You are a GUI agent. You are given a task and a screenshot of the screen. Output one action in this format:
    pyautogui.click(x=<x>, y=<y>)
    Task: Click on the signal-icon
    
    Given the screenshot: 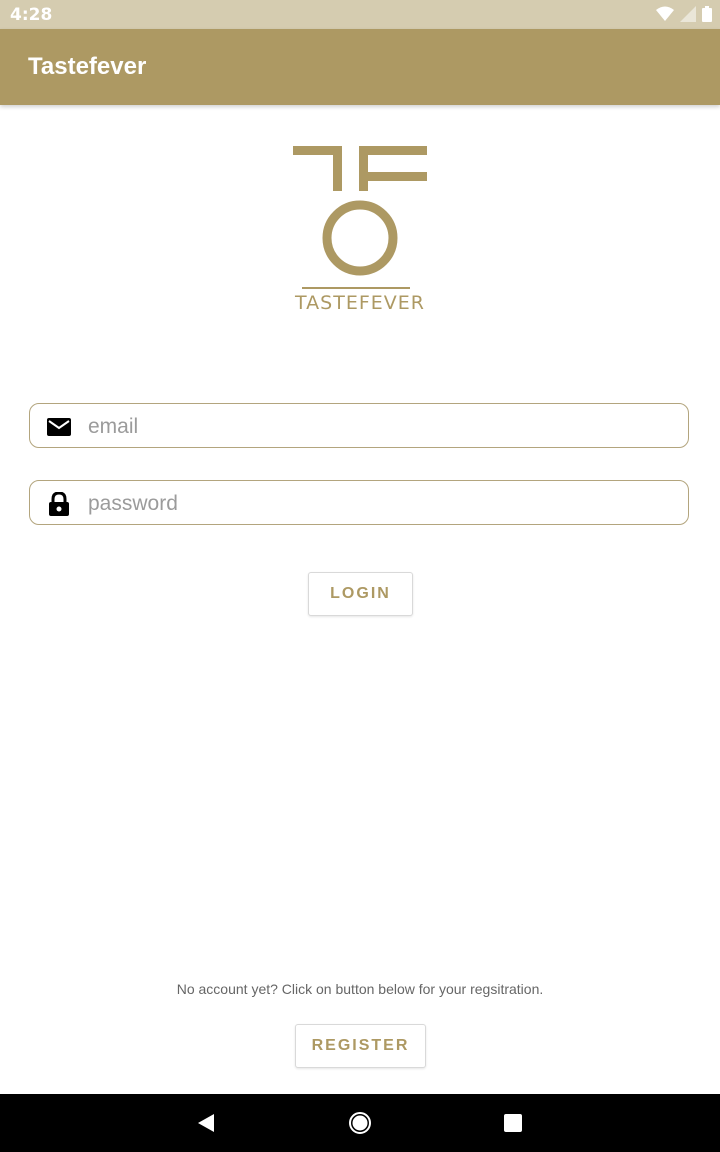 What is the action you would take?
    pyautogui.click(x=688, y=14)
    